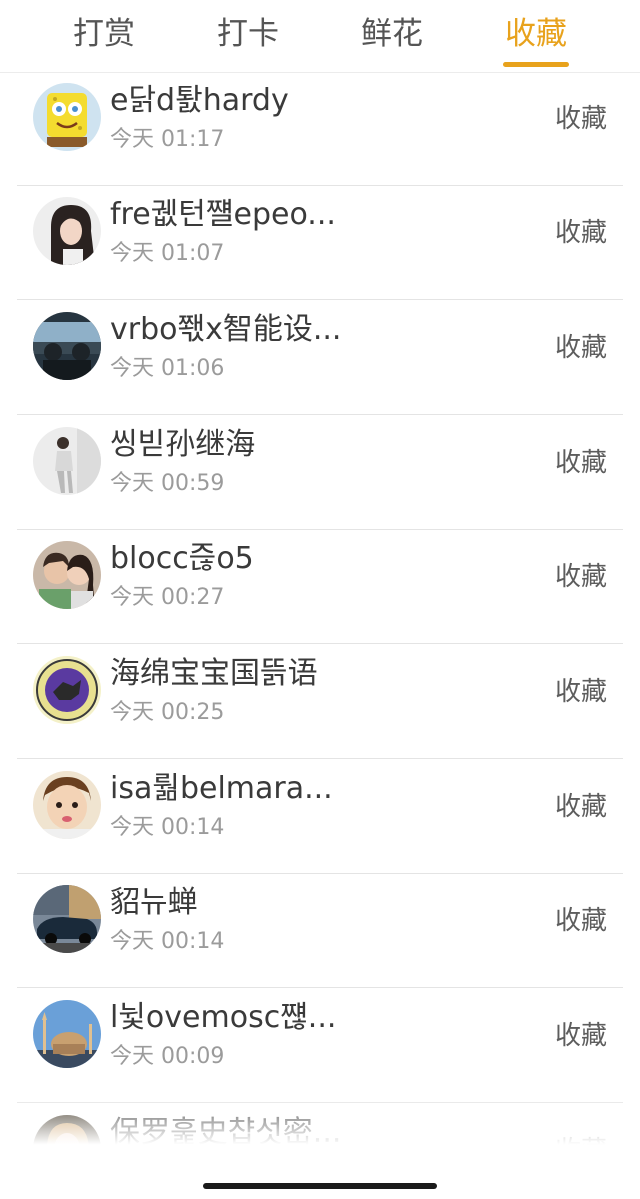 The image size is (640, 1199). Describe the element at coordinates (167, 368) in the screenshot. I see `timestamp: 今天 01:06` at that location.